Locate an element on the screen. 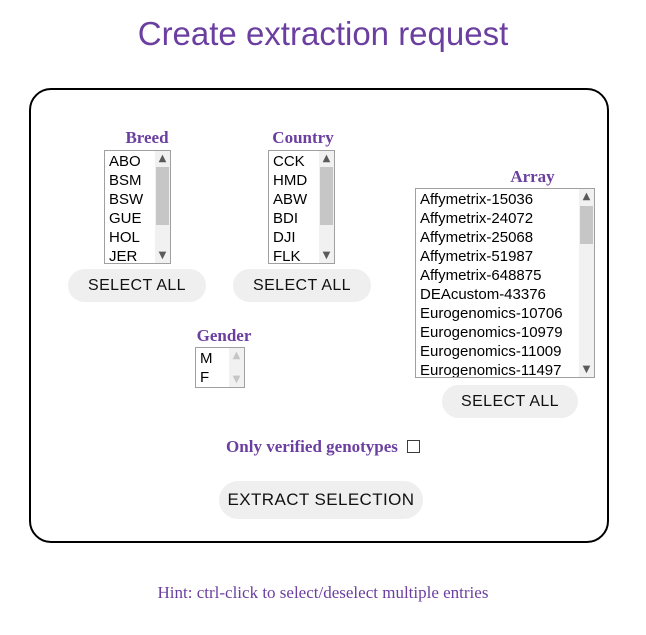 The height and width of the screenshot is (635, 646). breed-scrollbar: ▲ ▼ is located at coordinates (162, 207).